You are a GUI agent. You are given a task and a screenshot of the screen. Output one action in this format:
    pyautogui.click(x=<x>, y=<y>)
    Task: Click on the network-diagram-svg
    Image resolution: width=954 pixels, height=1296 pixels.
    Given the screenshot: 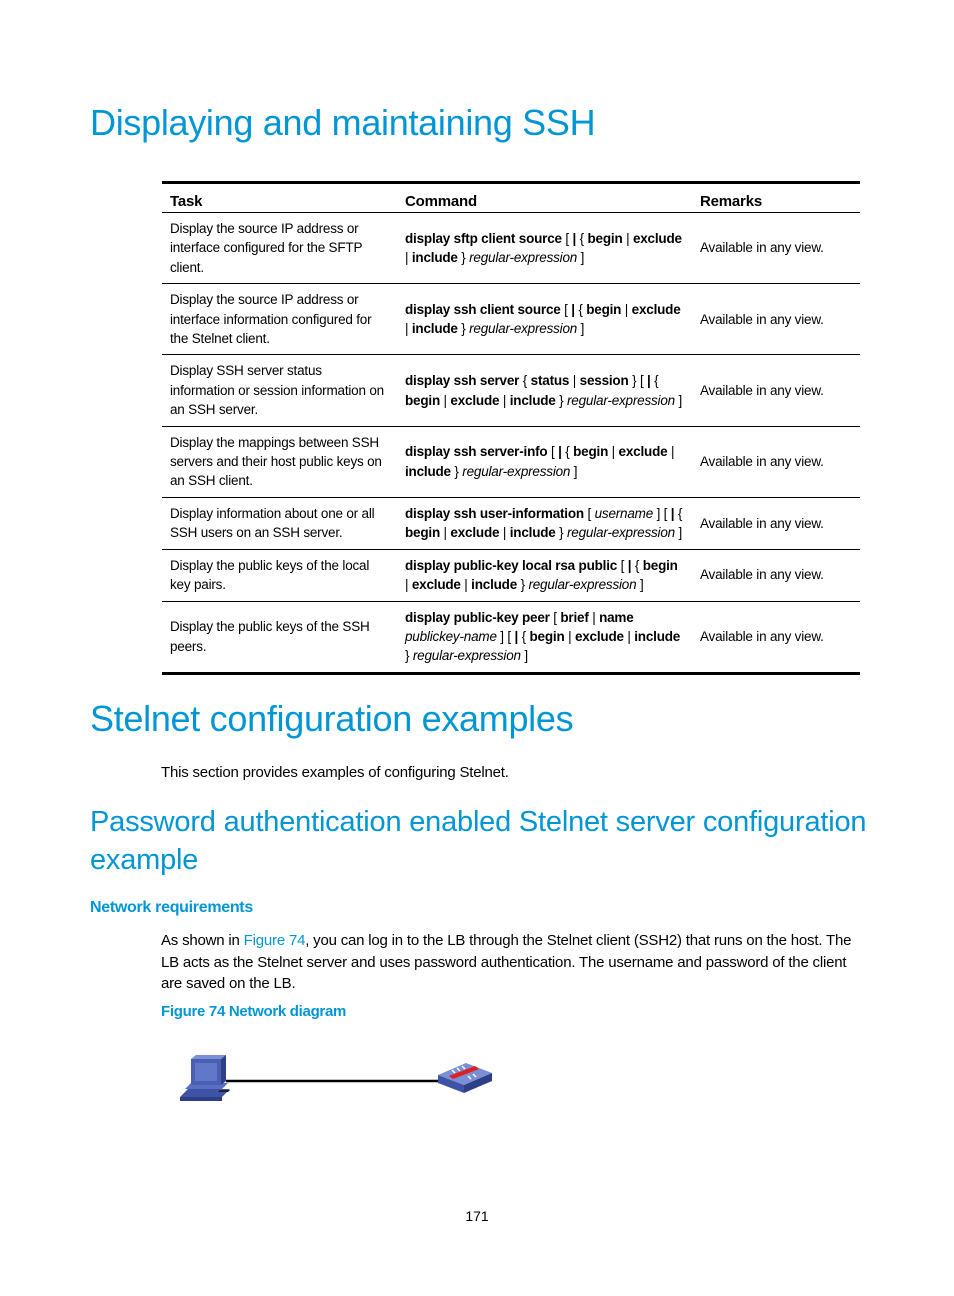 What is the action you would take?
    pyautogui.click(x=336, y=1078)
    